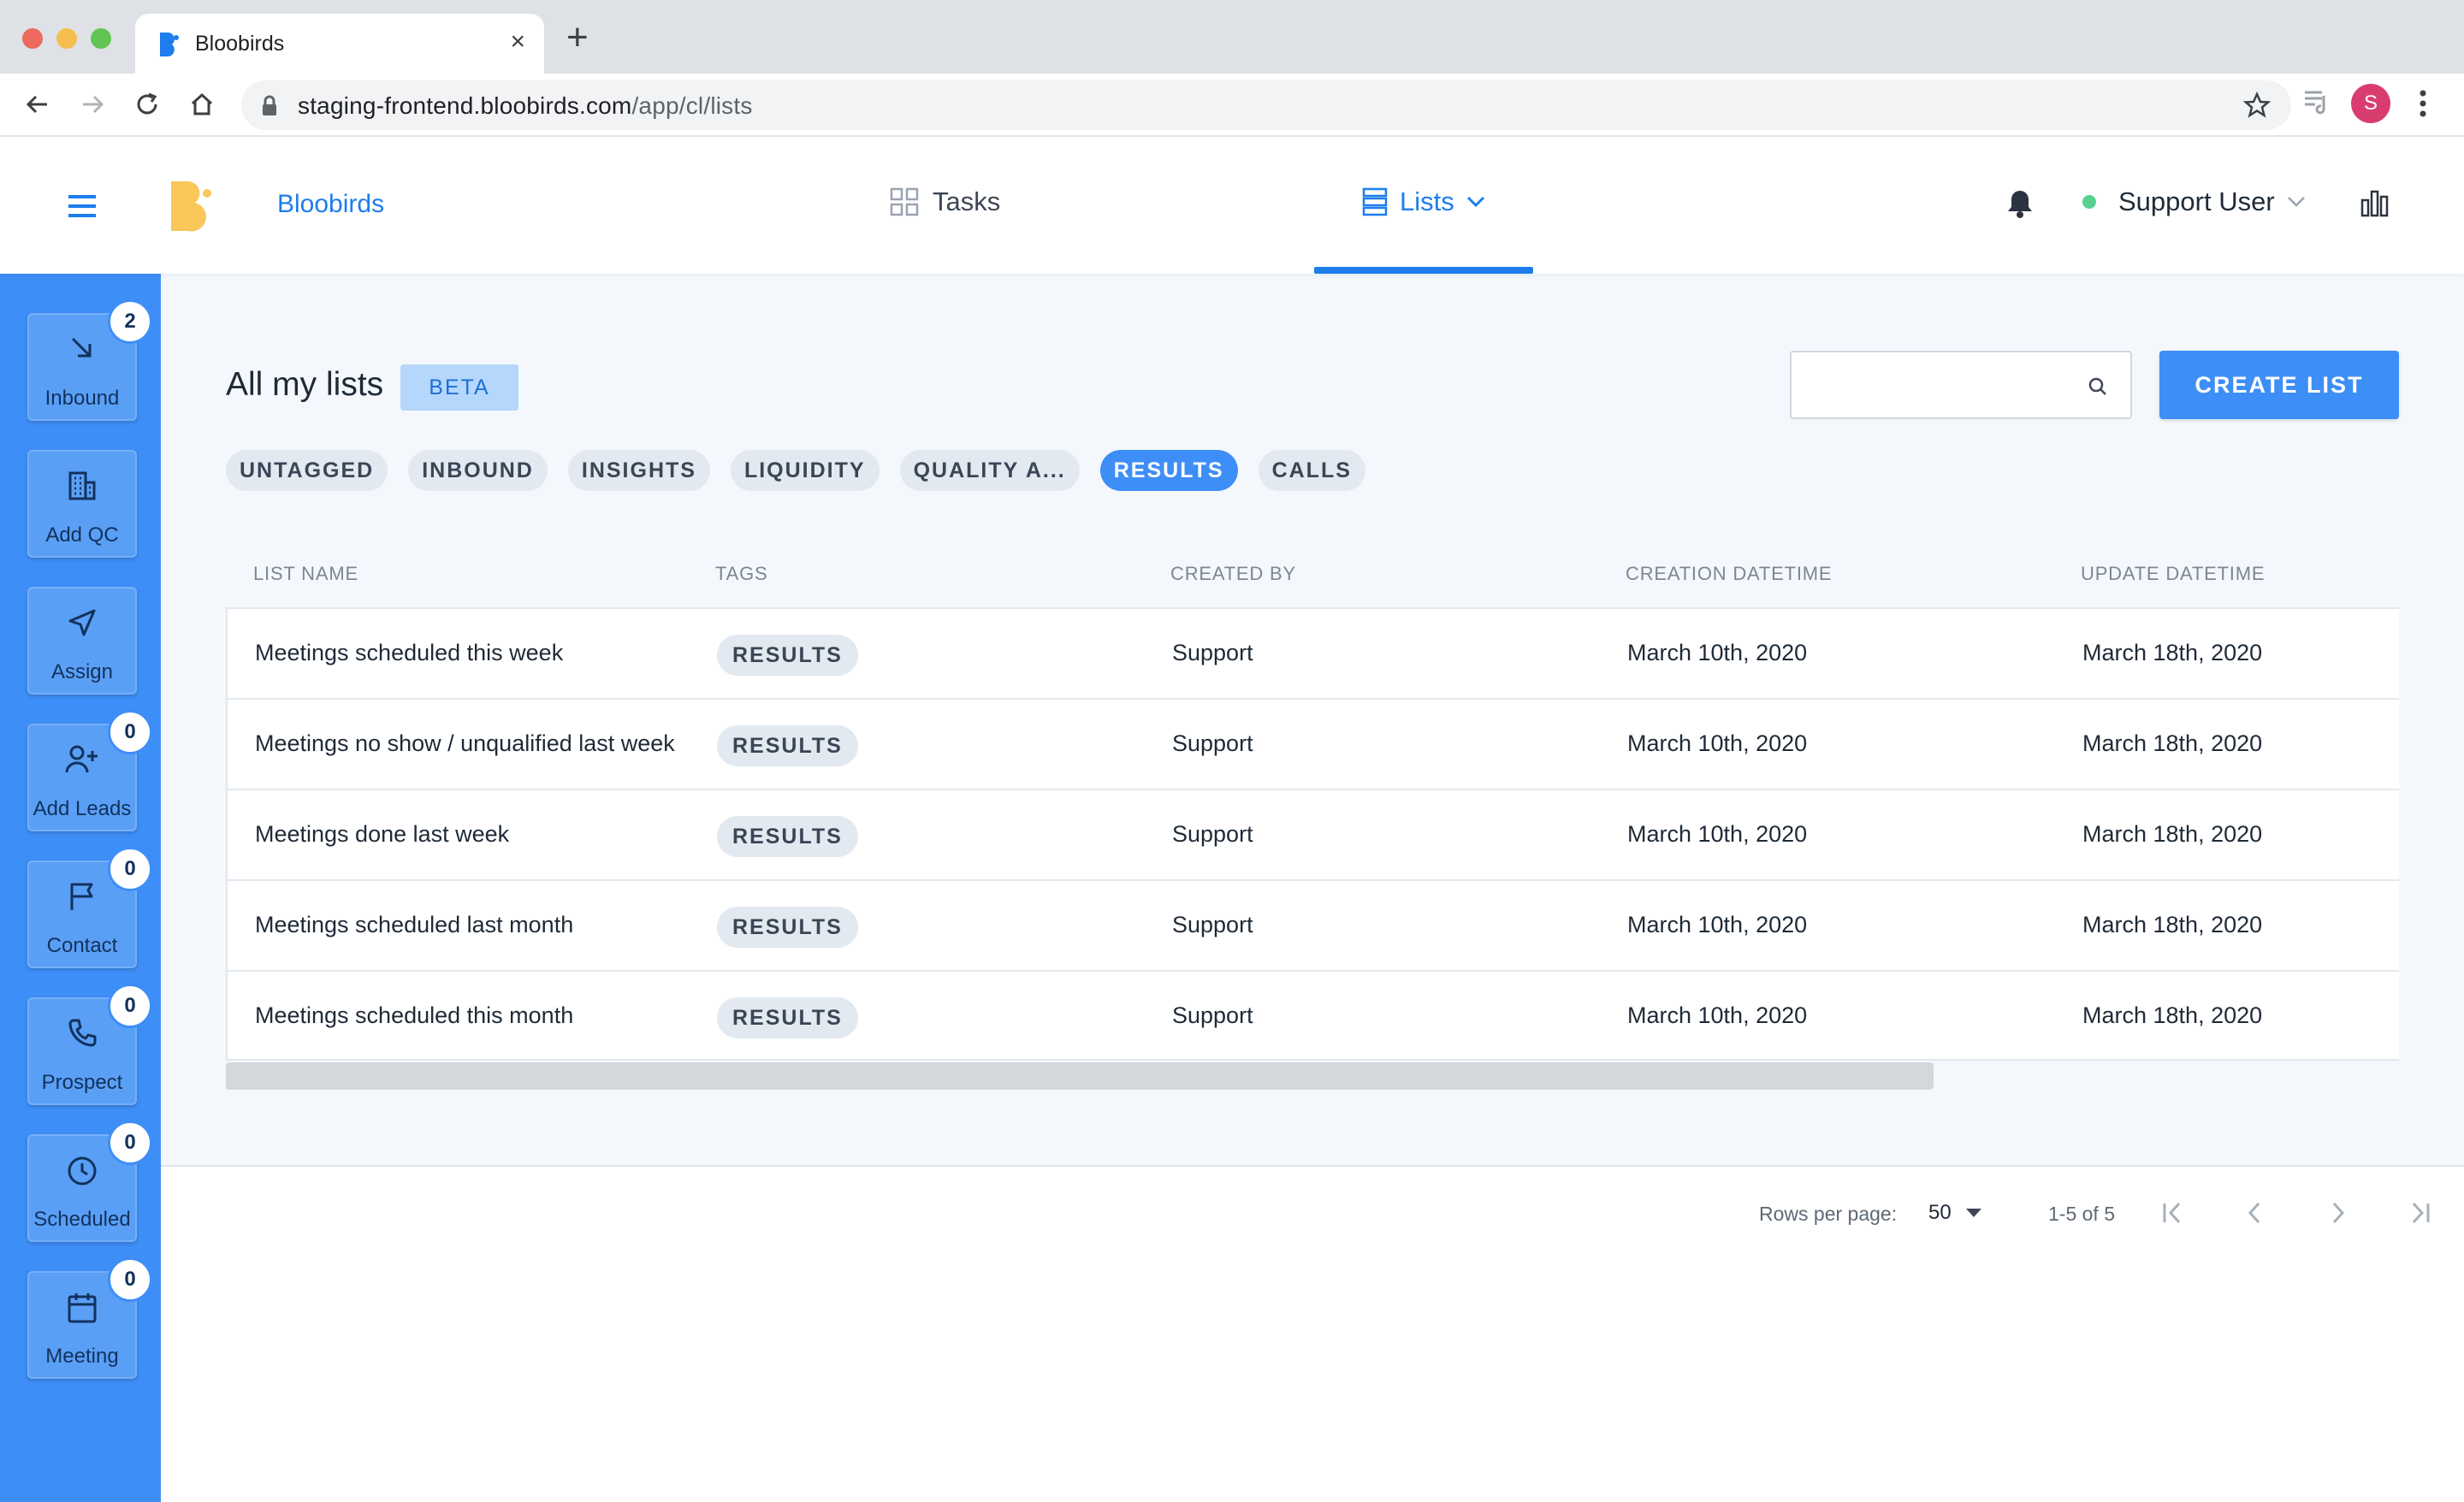  I want to click on window-zoom-button, so click(101, 38).